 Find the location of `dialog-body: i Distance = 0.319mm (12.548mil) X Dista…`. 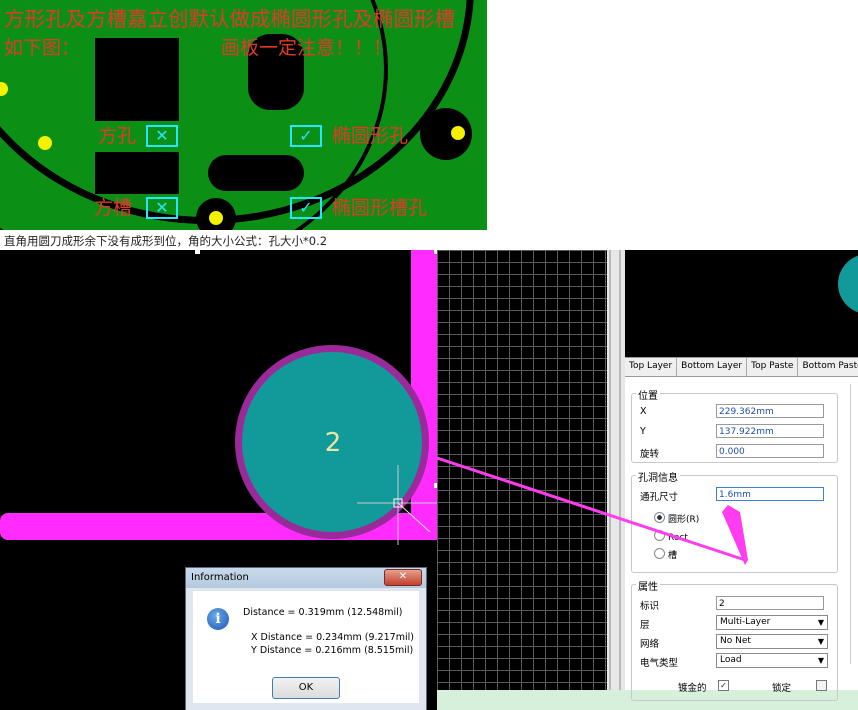

dialog-body: i Distance = 0.319mm (12.548mil) X Dista… is located at coordinates (306, 647).